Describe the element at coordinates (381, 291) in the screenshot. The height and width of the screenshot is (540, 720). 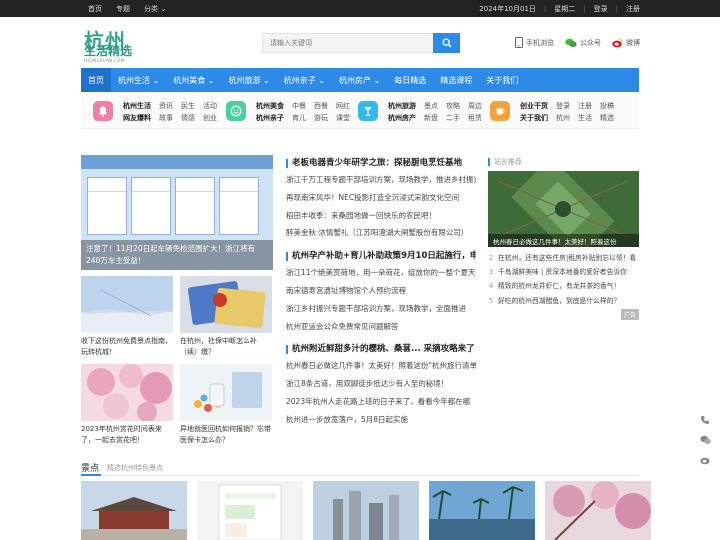
I see `news-item: 南宋德寿宫遗址博物馆个人预约流程` at that location.